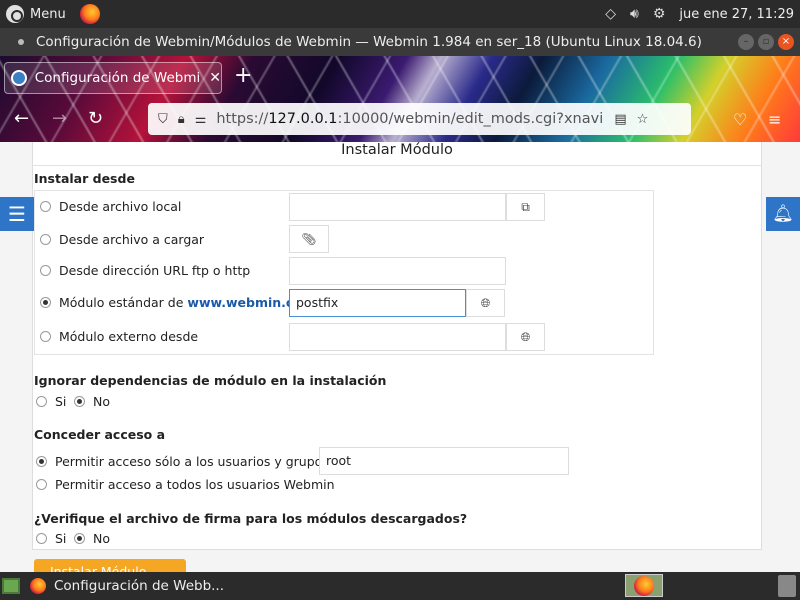  I want to click on source-upload-radio, so click(45, 239).